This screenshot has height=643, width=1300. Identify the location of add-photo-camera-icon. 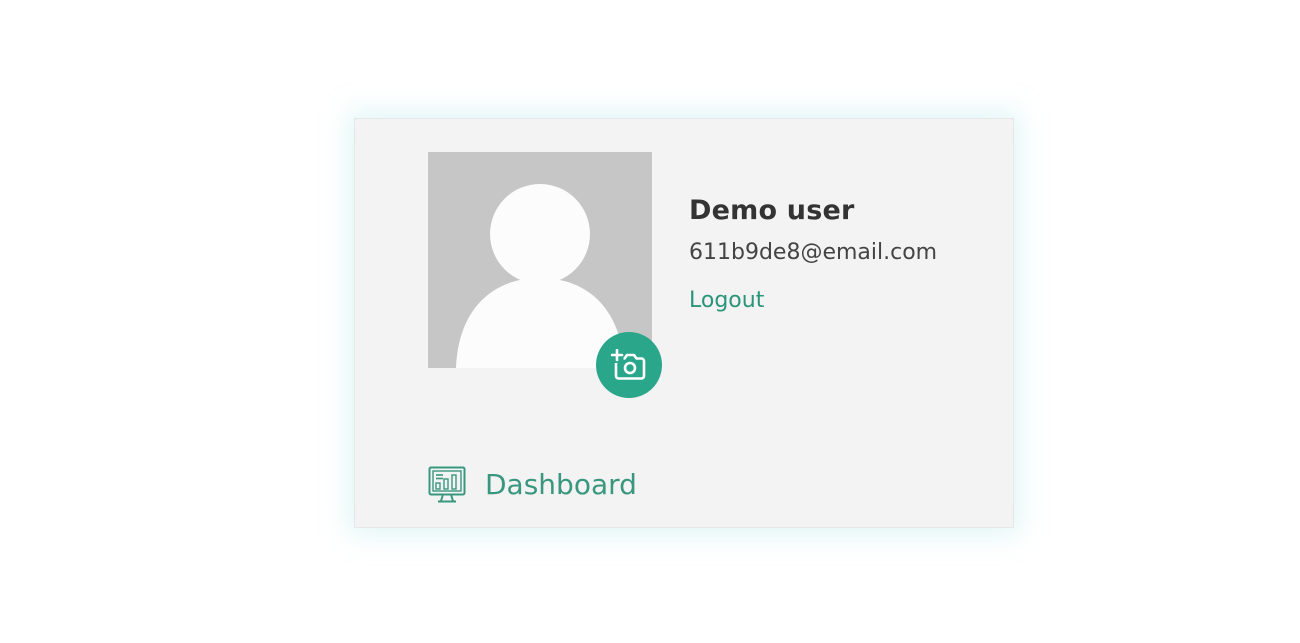
(628, 364).